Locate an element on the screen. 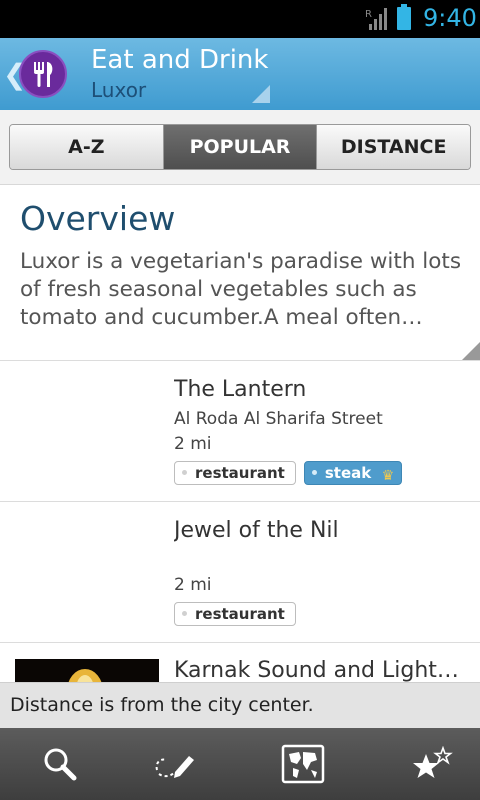 The width and height of the screenshot is (480, 800). place-tags: restaurant is located at coordinates (235, 614).